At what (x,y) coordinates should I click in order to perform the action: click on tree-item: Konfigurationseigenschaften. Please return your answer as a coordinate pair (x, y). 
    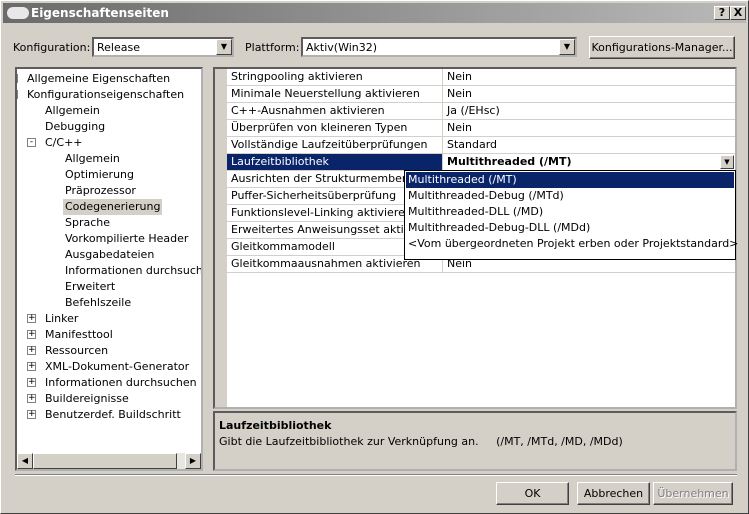
    Looking at the image, I should click on (105, 95).